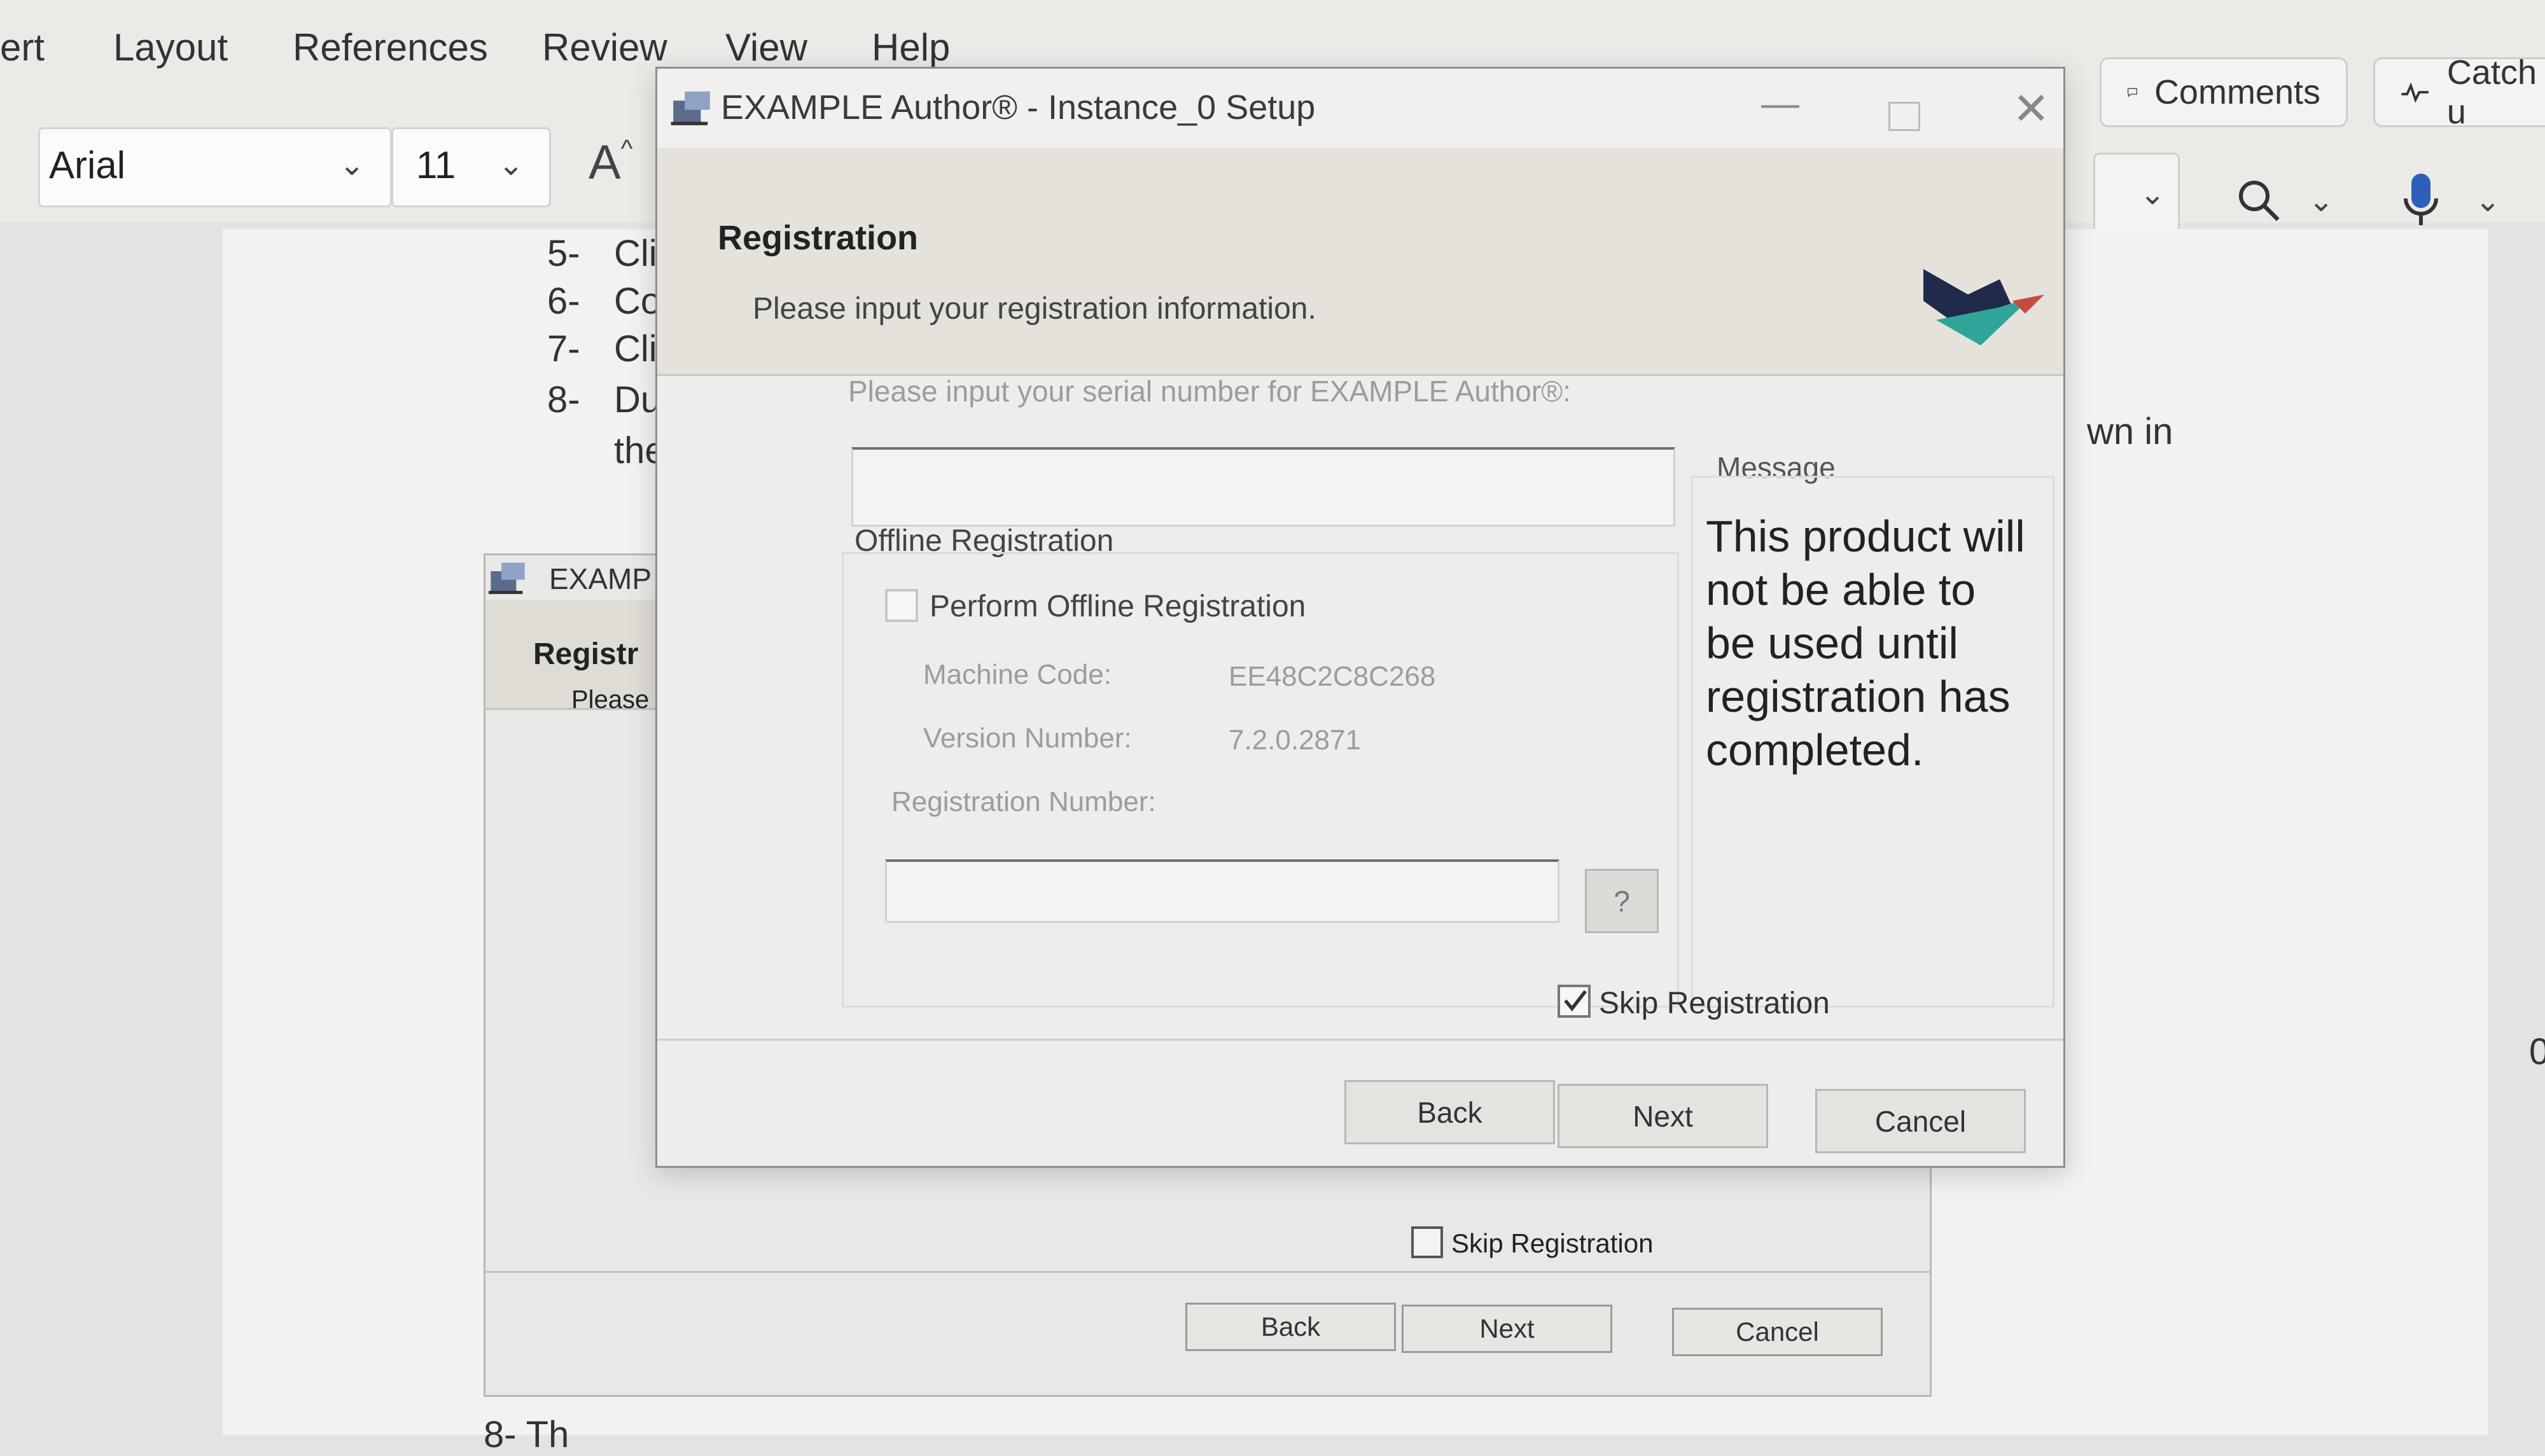 Image resolution: width=2545 pixels, height=1456 pixels. Describe the element at coordinates (1295, 740) in the screenshot. I see `version-number-value: 7.2.0.2871` at that location.